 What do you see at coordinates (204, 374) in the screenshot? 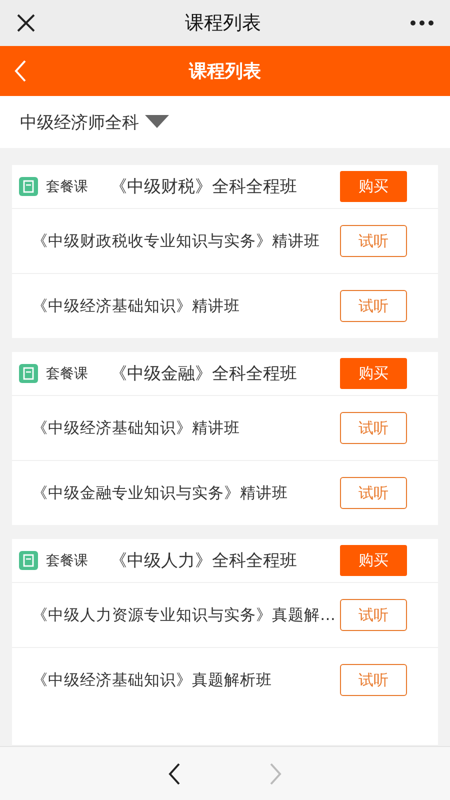
I see `package-title: 《中级金融》全科全程班` at bounding box center [204, 374].